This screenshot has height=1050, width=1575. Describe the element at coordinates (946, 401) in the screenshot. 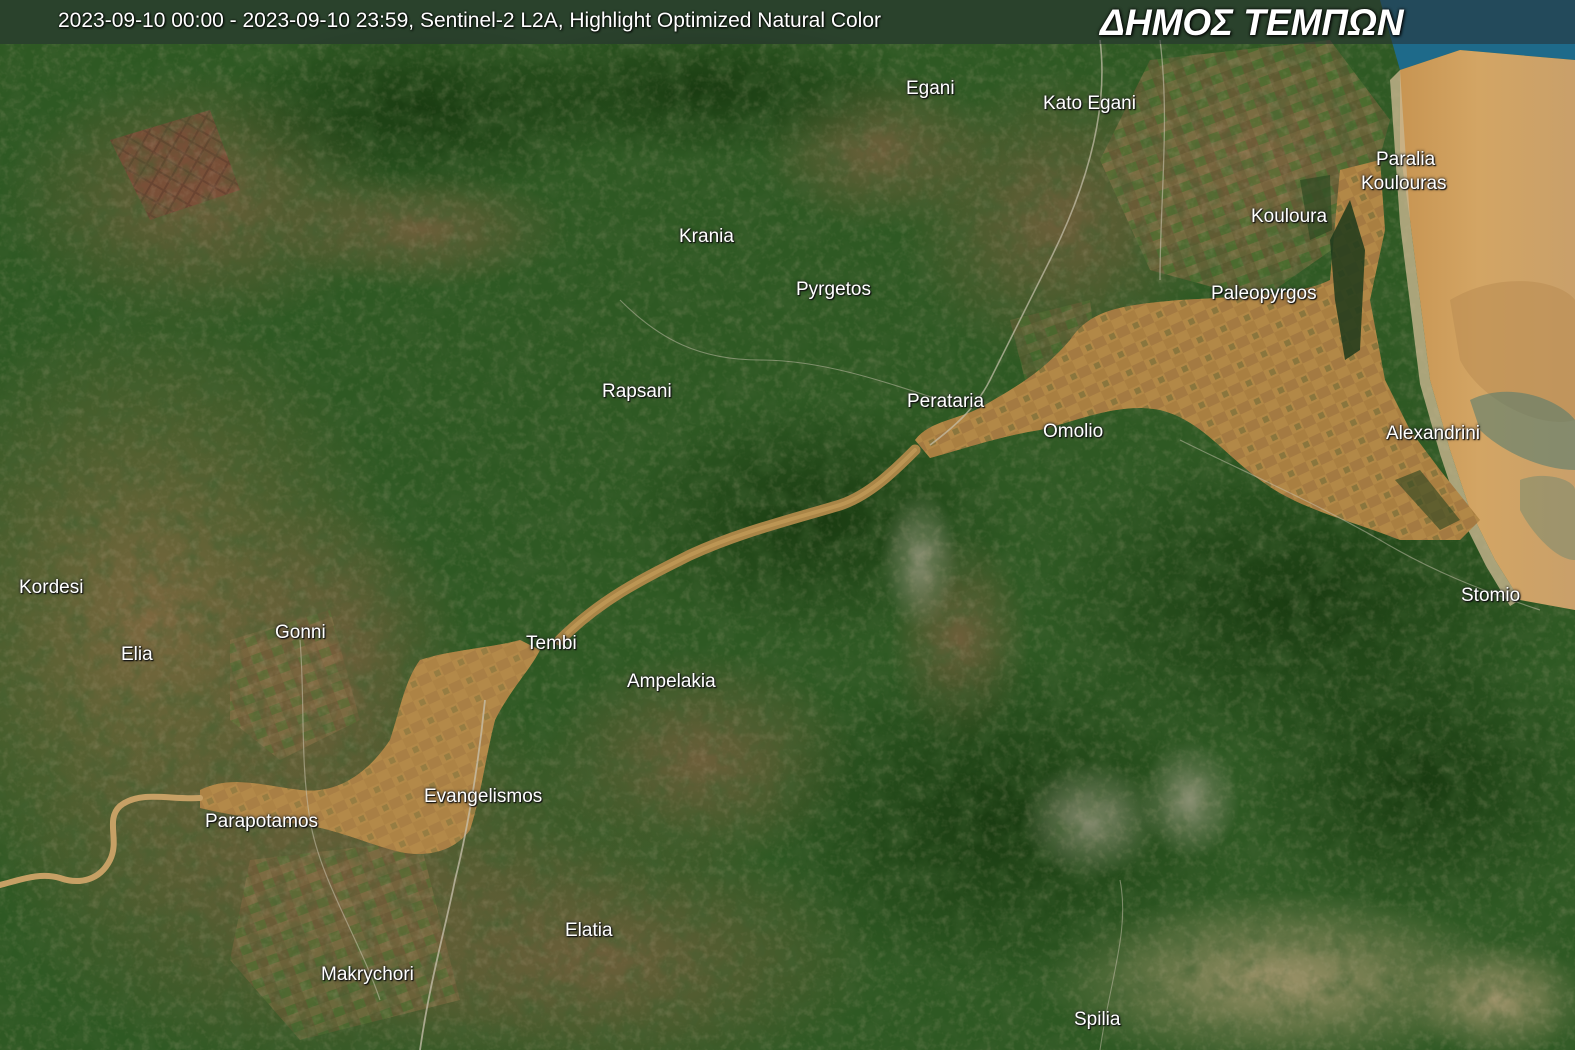

I see `place-label-perataria: Perataria` at that location.